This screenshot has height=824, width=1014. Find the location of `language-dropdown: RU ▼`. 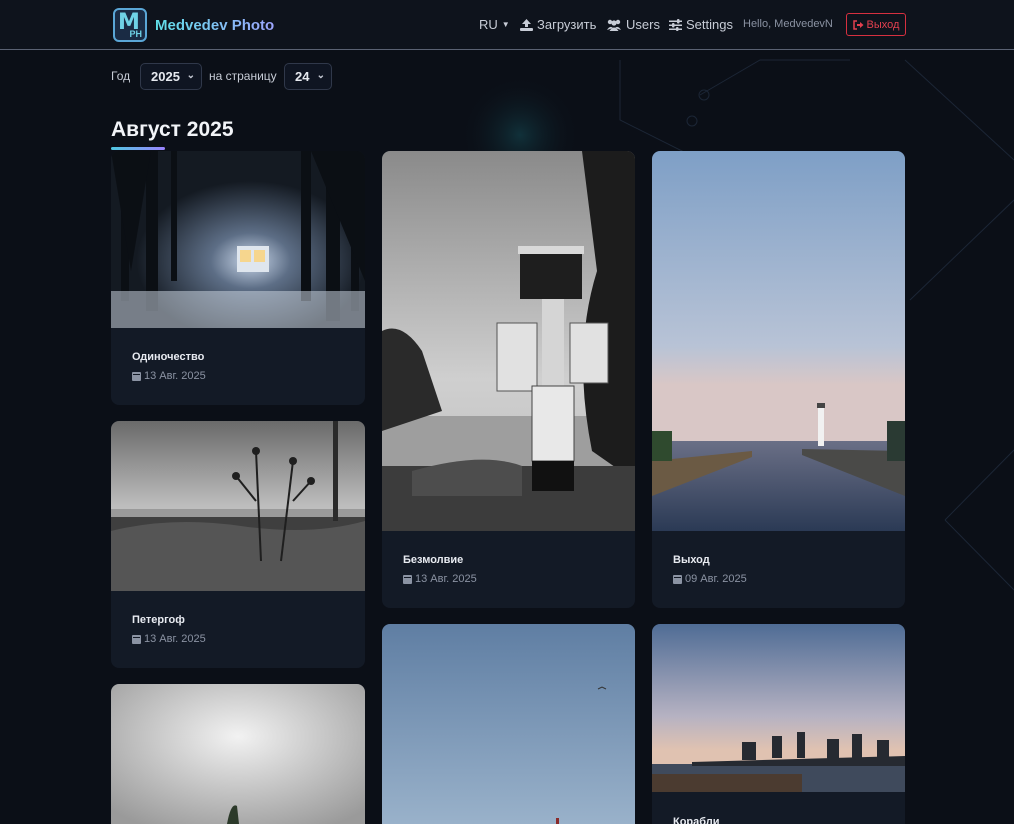

language-dropdown: RU ▼ is located at coordinates (494, 24).